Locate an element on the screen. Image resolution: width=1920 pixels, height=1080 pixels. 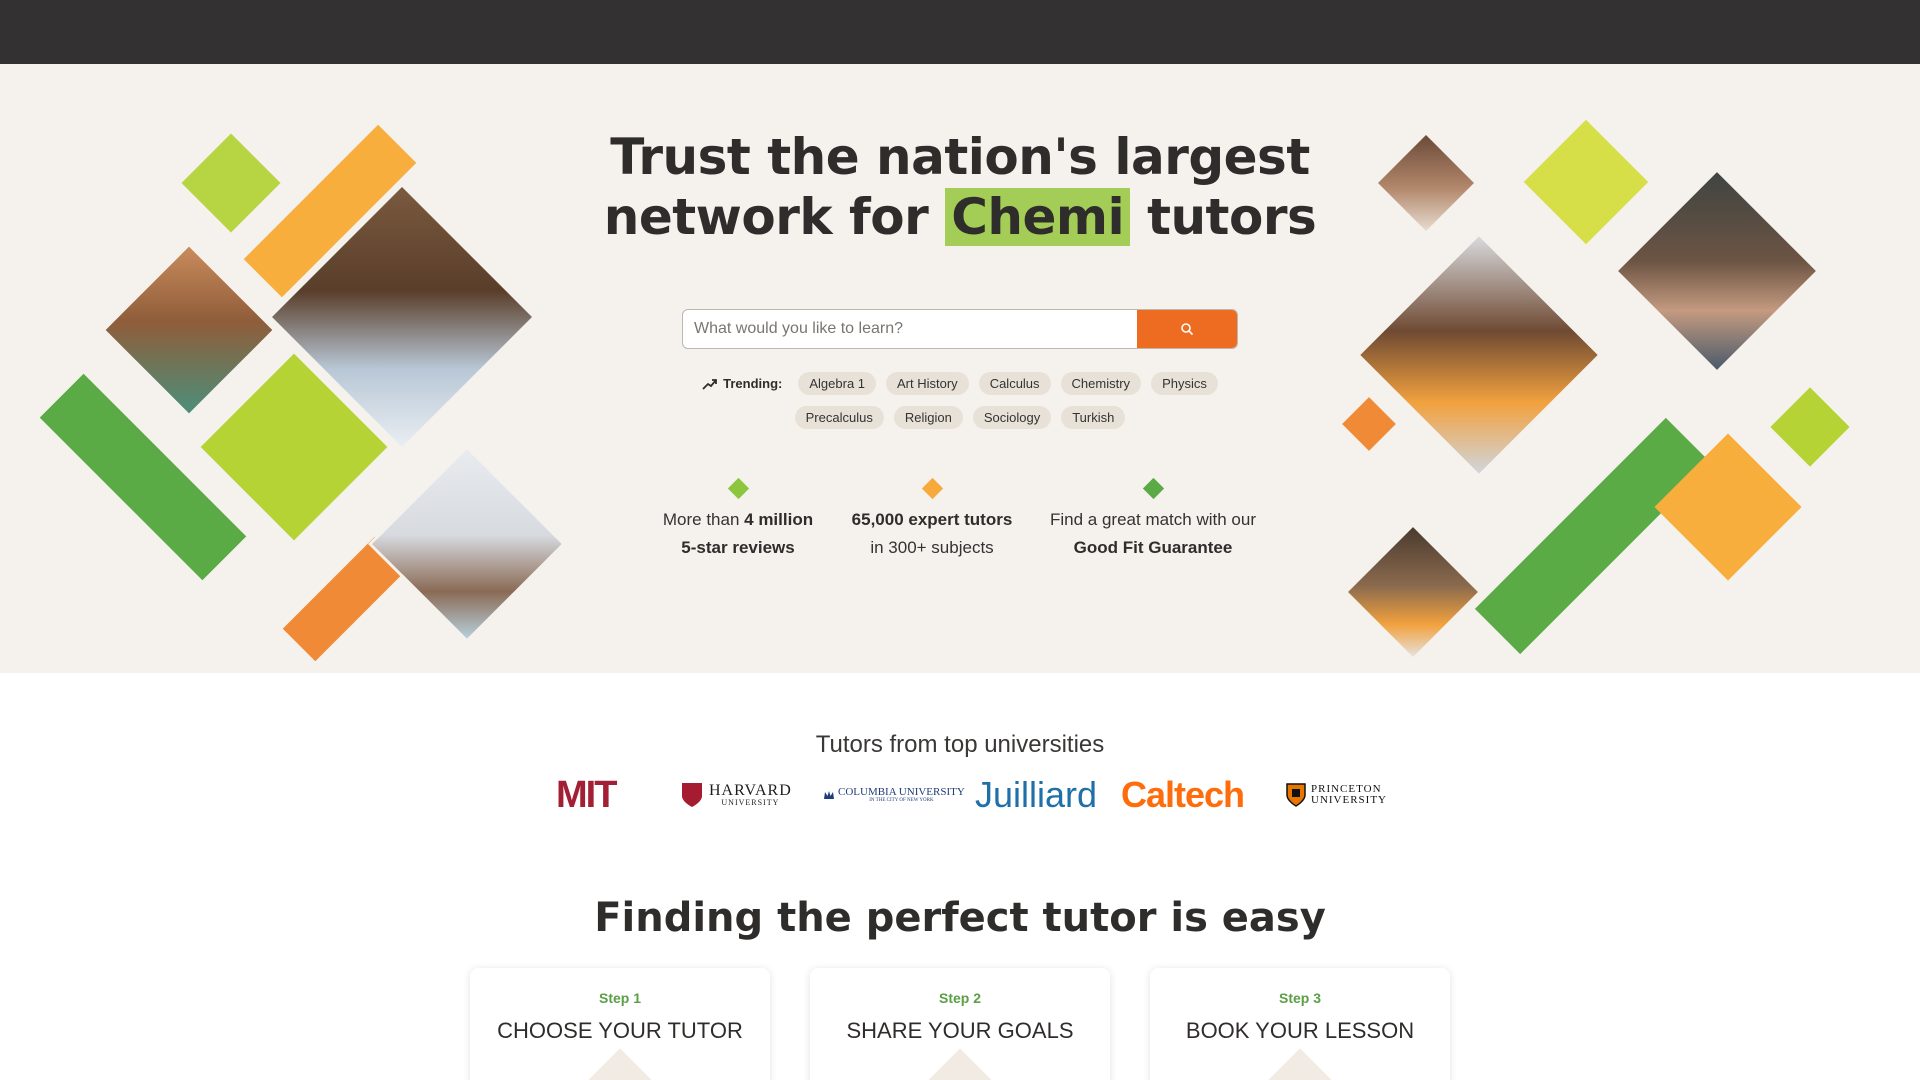
stat-line-2-text: 5-star reviews is located at coordinates (738, 547).